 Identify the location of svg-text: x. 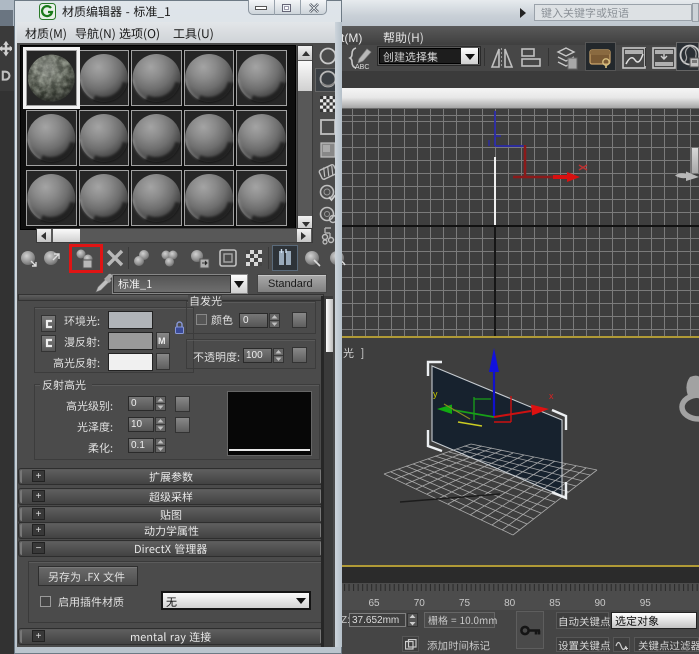
(551, 396).